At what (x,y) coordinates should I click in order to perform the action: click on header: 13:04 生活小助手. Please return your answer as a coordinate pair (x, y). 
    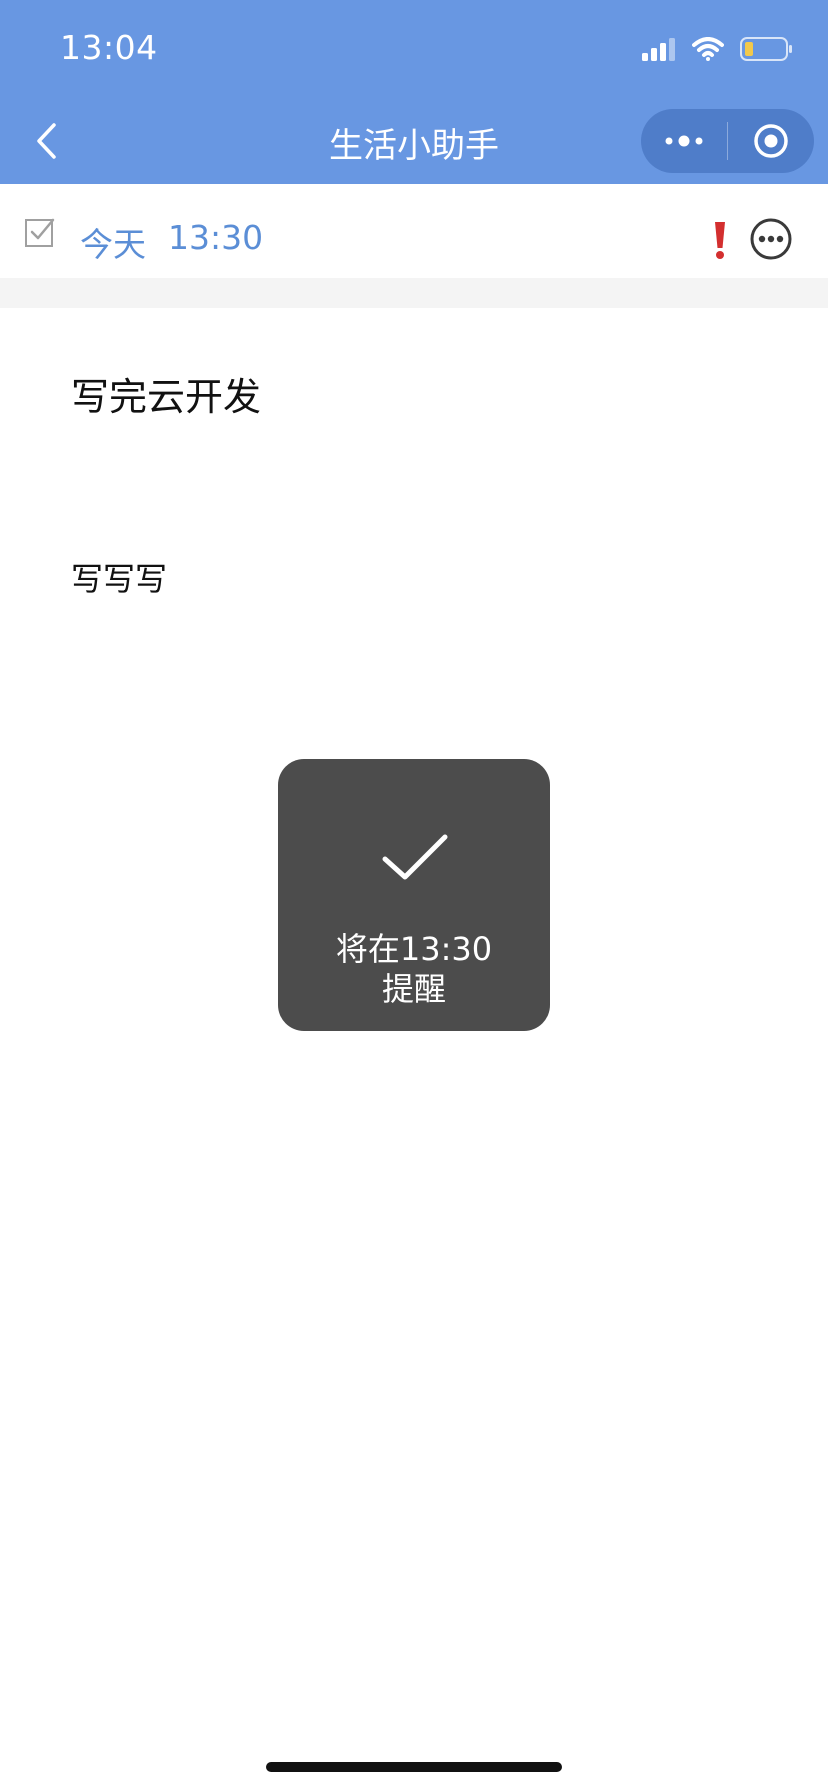
    Looking at the image, I should click on (414, 92).